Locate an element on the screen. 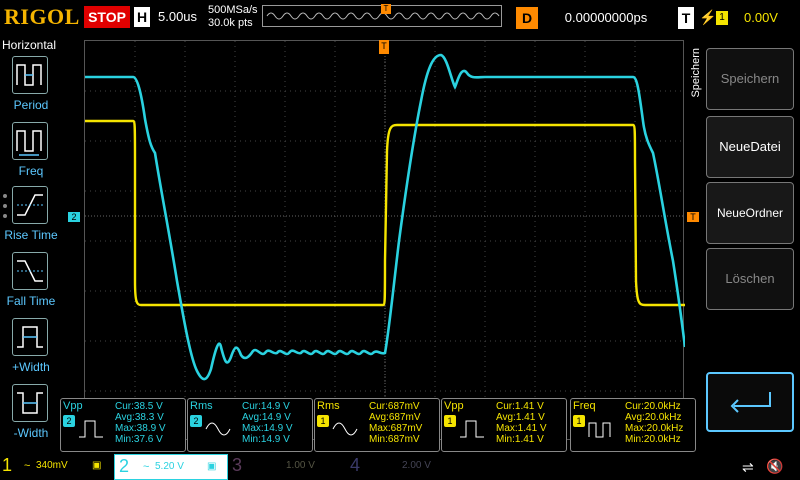 This screenshot has width=800, height=480. enter-button is located at coordinates (750, 402).